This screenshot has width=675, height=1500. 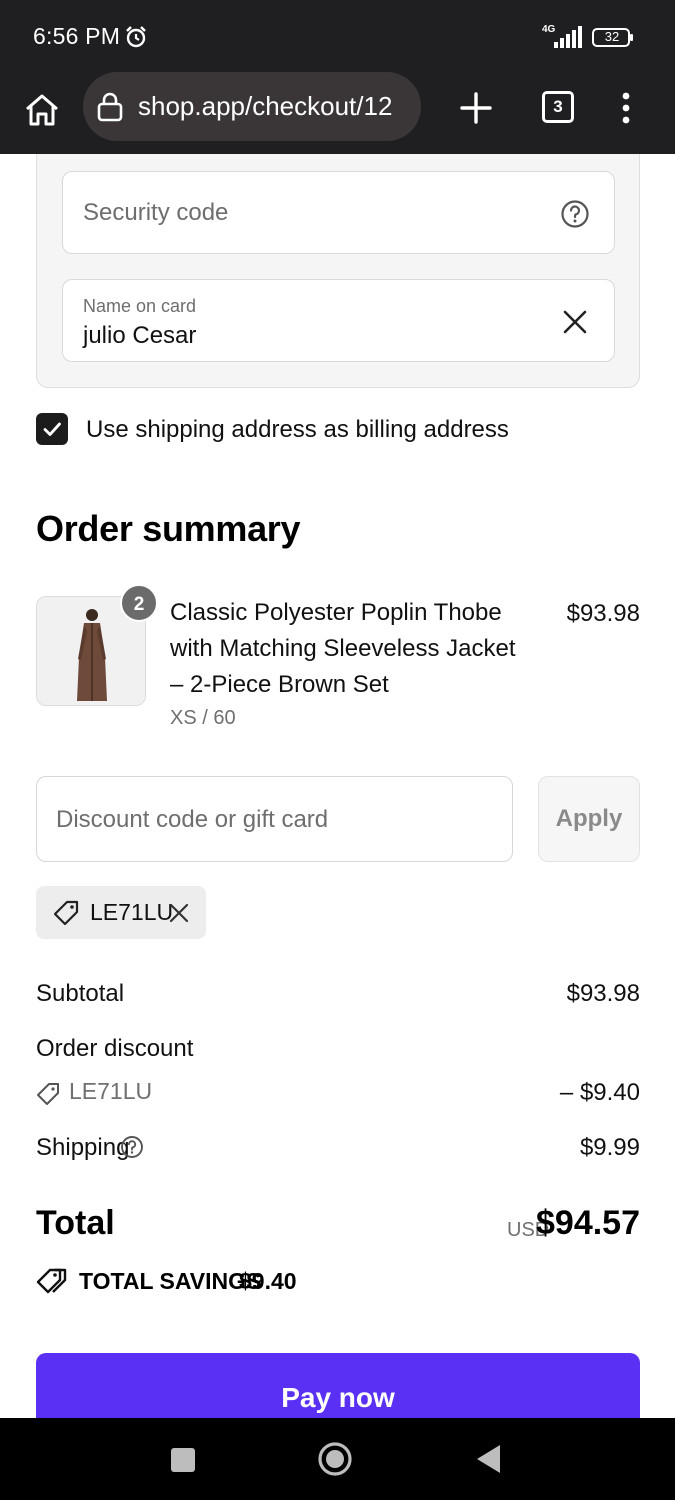 I want to click on order-discount-label: Order discount, so click(x=115, y=1048).